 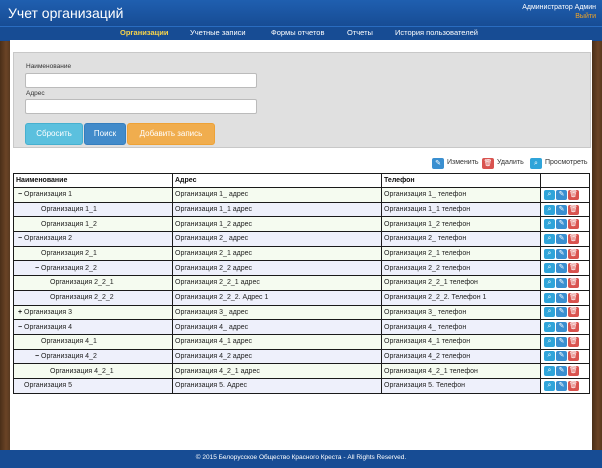 What do you see at coordinates (93, 356) in the screenshot?
I see `cell-name: − Организация 4_2` at bounding box center [93, 356].